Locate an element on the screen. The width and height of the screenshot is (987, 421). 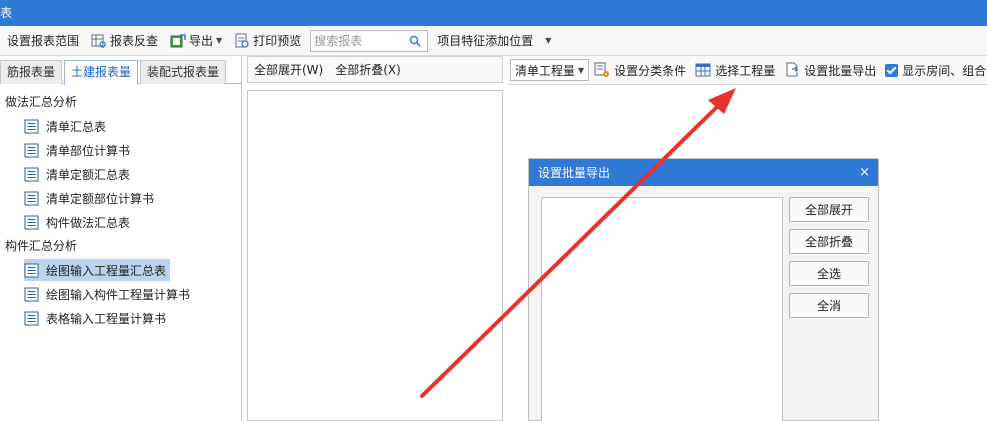
tree-item: 绘图输入工程量汇总表 is located at coordinates (121, 270).